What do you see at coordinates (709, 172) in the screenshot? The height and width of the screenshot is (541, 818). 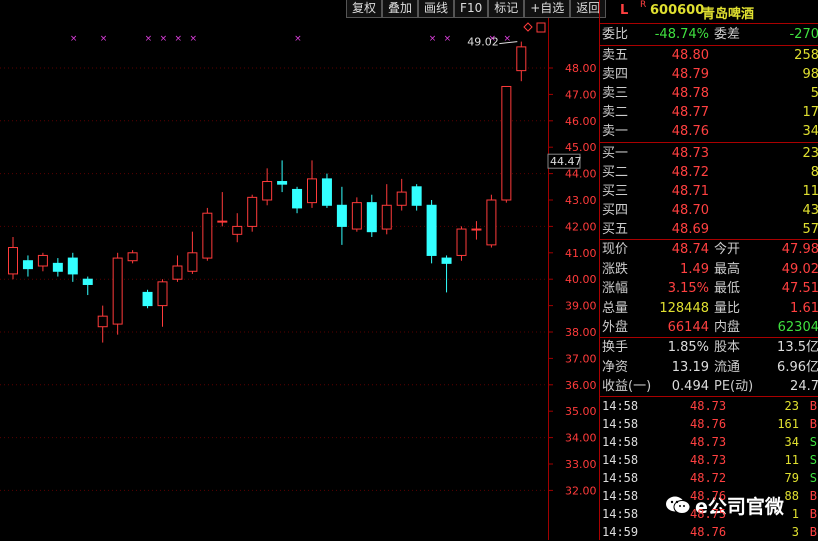 I see `bid-row: 买二 48.72 8` at bounding box center [709, 172].